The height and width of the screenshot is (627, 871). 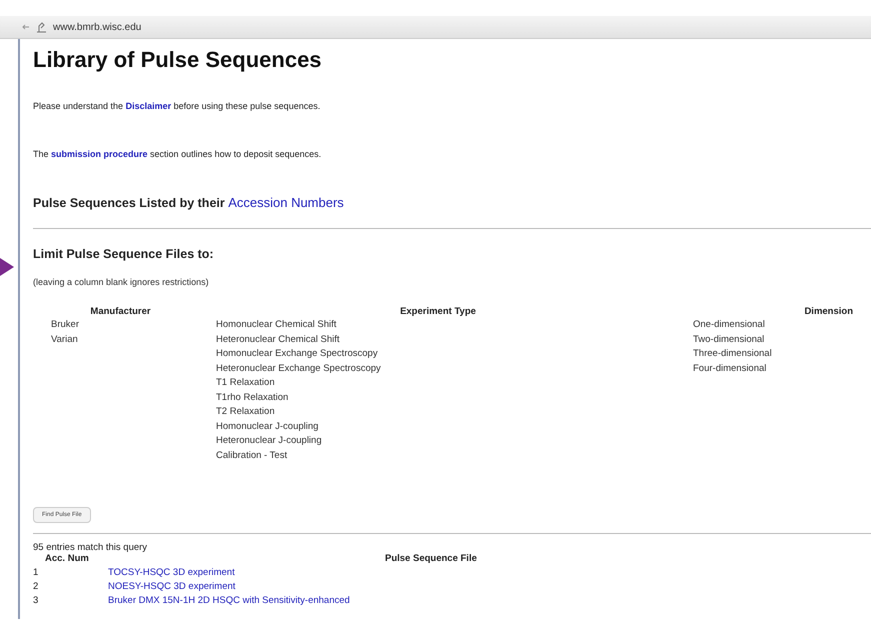 What do you see at coordinates (26, 27) in the screenshot?
I see `back-arrow-icon` at bounding box center [26, 27].